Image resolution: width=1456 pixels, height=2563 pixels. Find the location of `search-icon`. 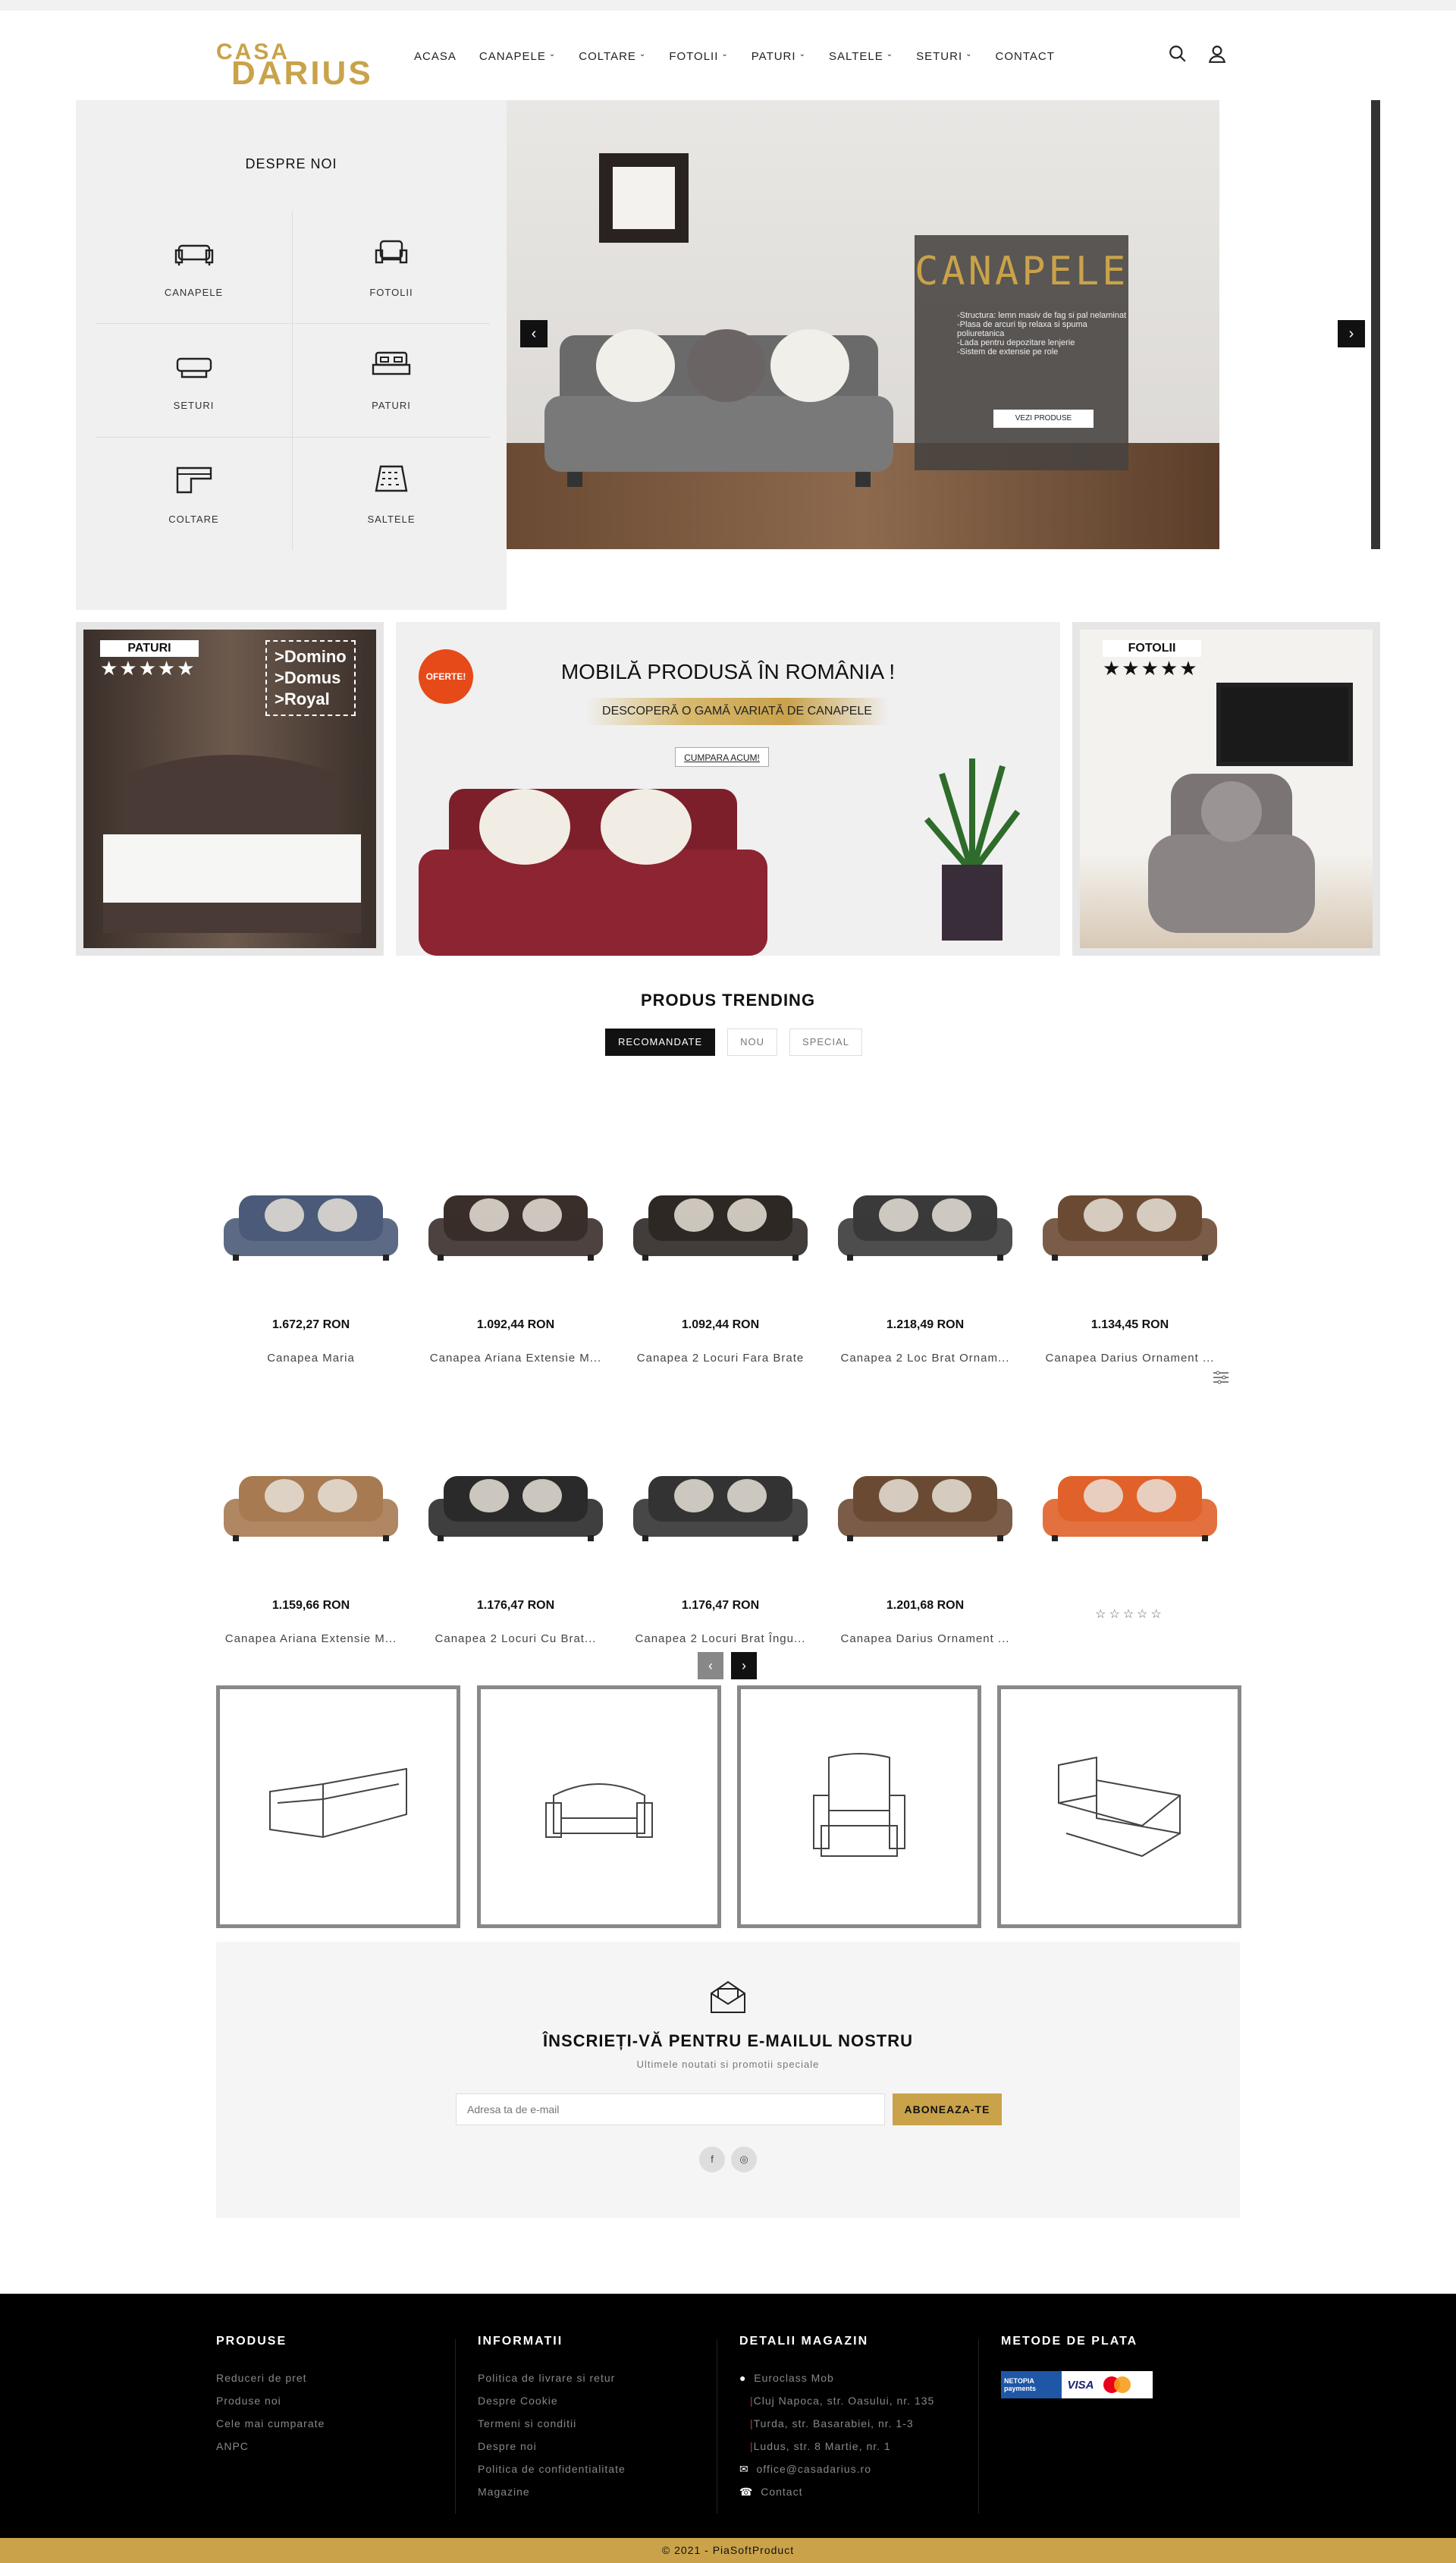

search-icon is located at coordinates (1178, 54).